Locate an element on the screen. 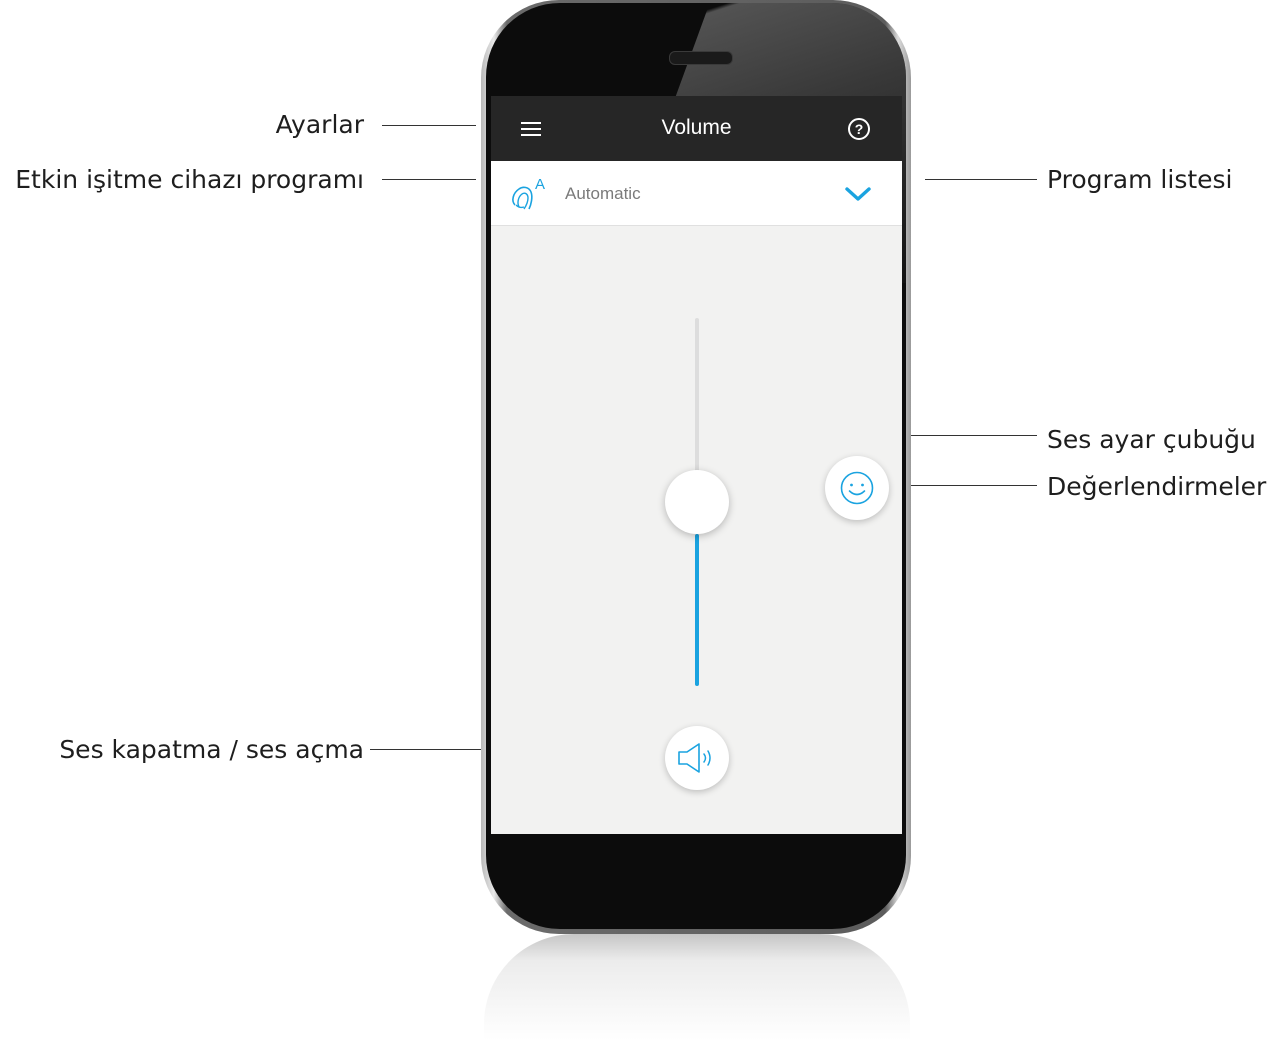  earpiece-speaker is located at coordinates (701, 58).